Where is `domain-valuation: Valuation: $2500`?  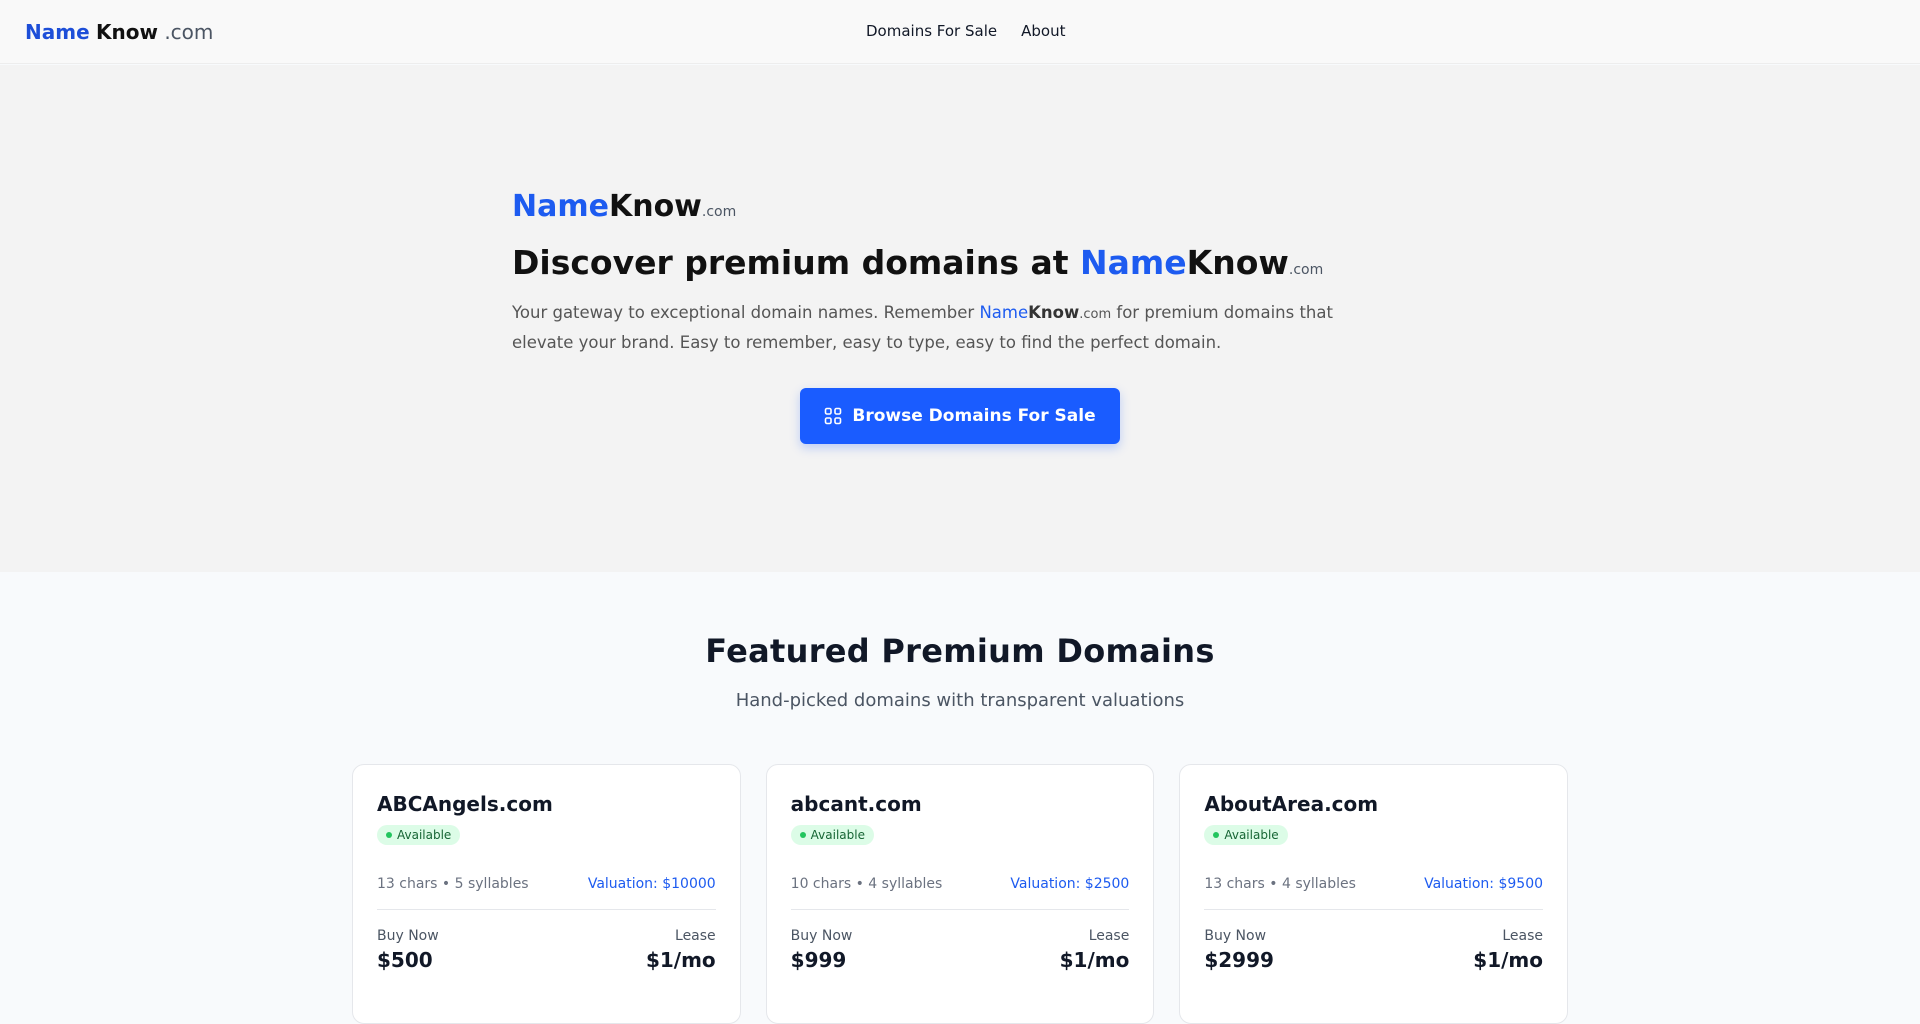
domain-valuation: Valuation: $2500 is located at coordinates (1070, 884).